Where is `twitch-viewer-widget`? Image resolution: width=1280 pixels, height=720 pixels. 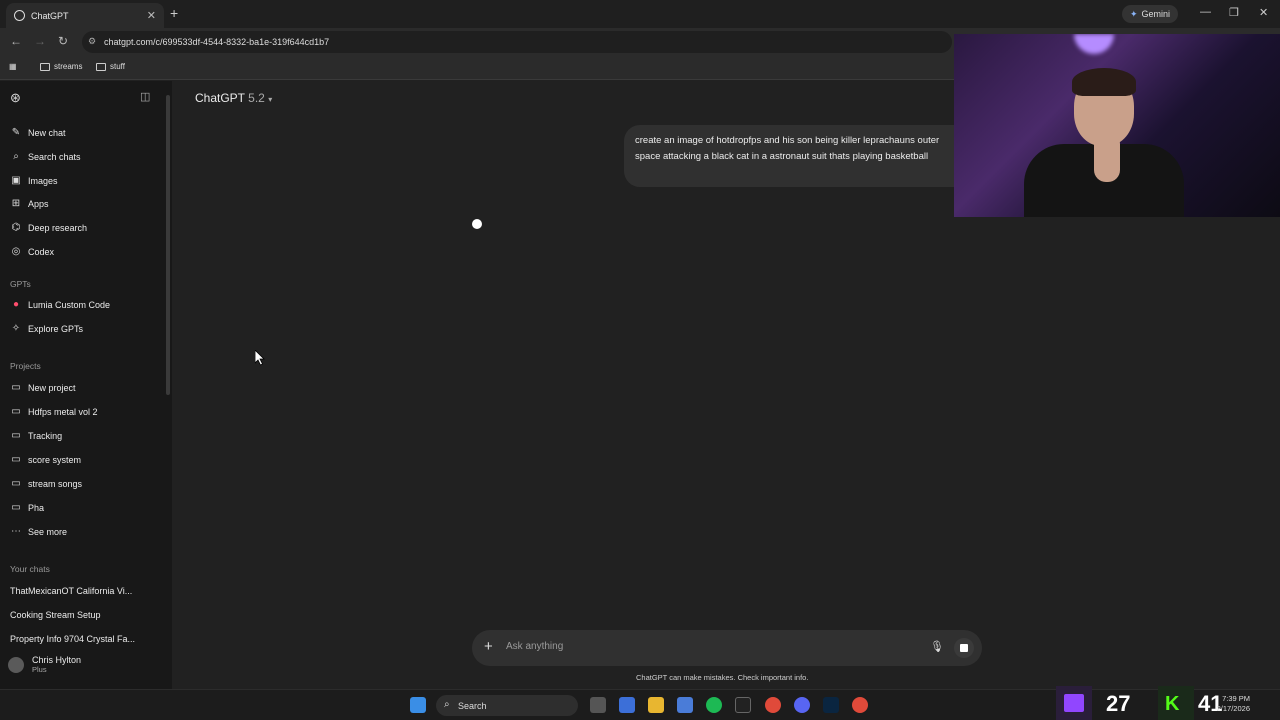
twitch-viewer-widget is located at coordinates (1074, 703).